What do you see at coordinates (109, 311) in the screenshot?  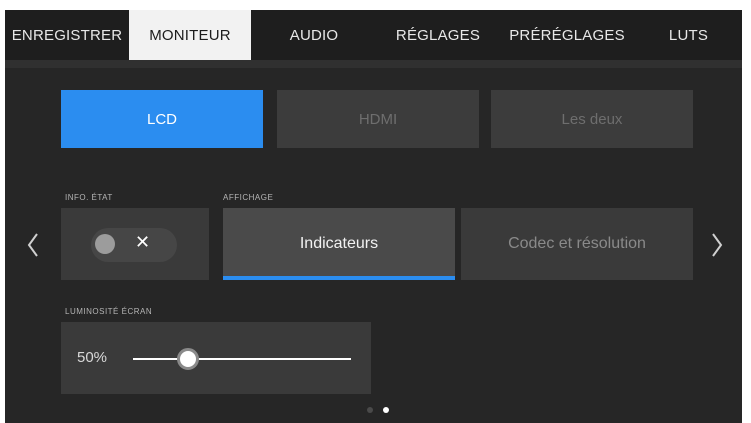 I see `brightness-label: LUMINOSITÉ ÉCRAN` at bounding box center [109, 311].